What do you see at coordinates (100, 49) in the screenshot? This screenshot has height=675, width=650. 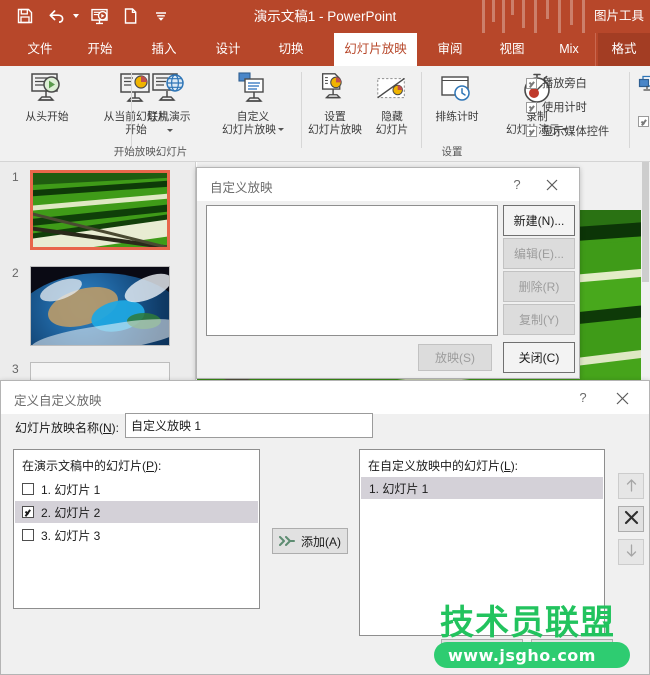 I see `tab-home: 开始` at bounding box center [100, 49].